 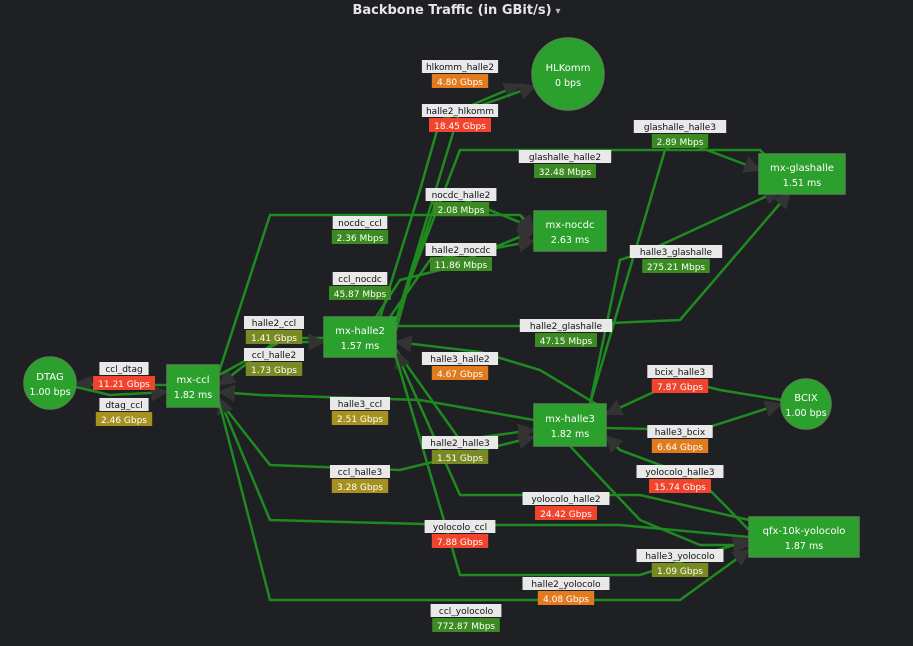 I want to click on node-label: BCIX, so click(x=806, y=398).